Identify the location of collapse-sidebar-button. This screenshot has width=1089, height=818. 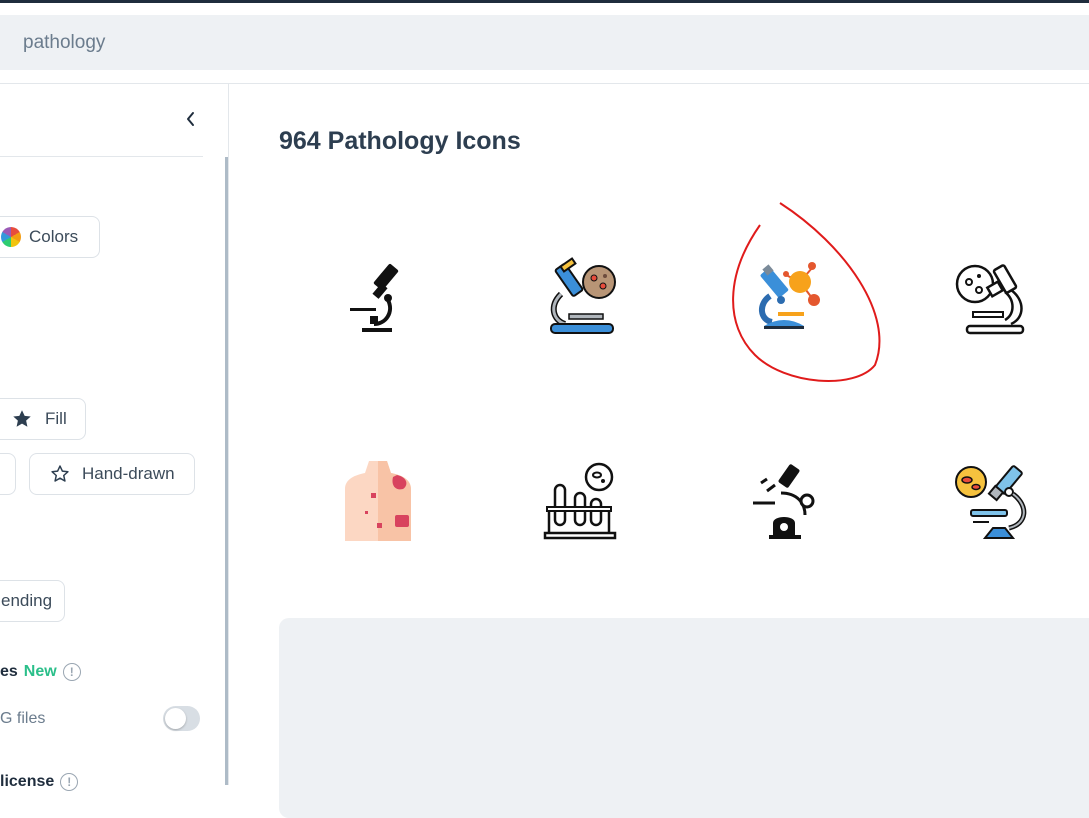
(191, 119).